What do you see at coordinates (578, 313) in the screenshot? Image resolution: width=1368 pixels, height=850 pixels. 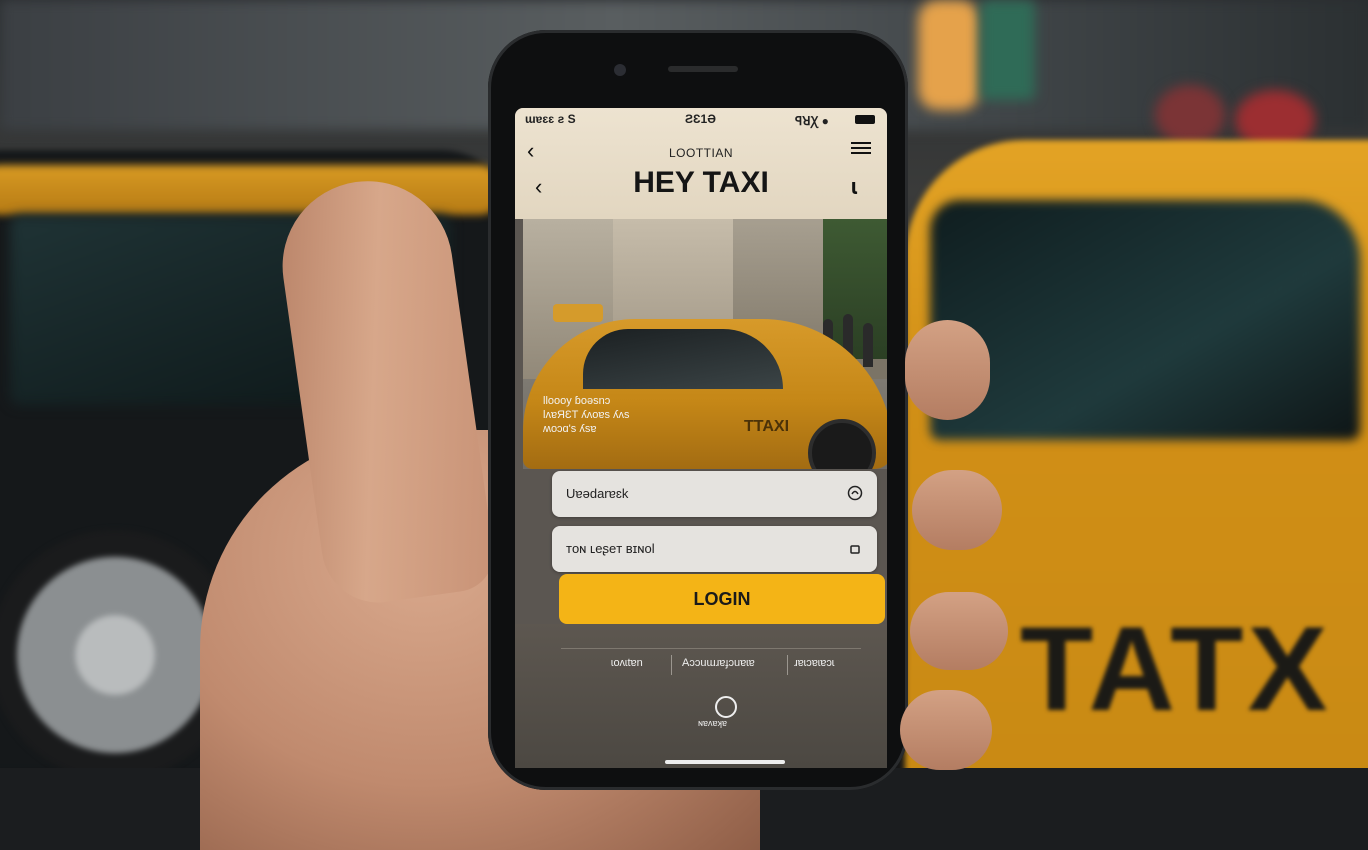 I see `taxi-roof-sign` at bounding box center [578, 313].